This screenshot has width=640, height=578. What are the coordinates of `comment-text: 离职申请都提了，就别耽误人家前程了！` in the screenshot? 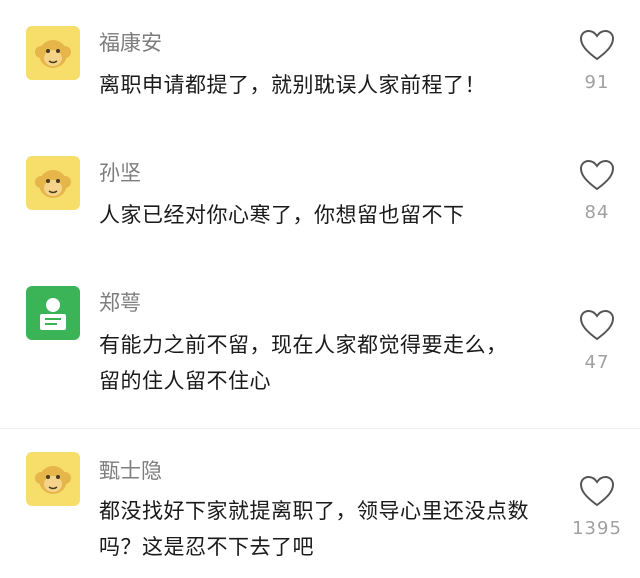 It's located at (292, 85).